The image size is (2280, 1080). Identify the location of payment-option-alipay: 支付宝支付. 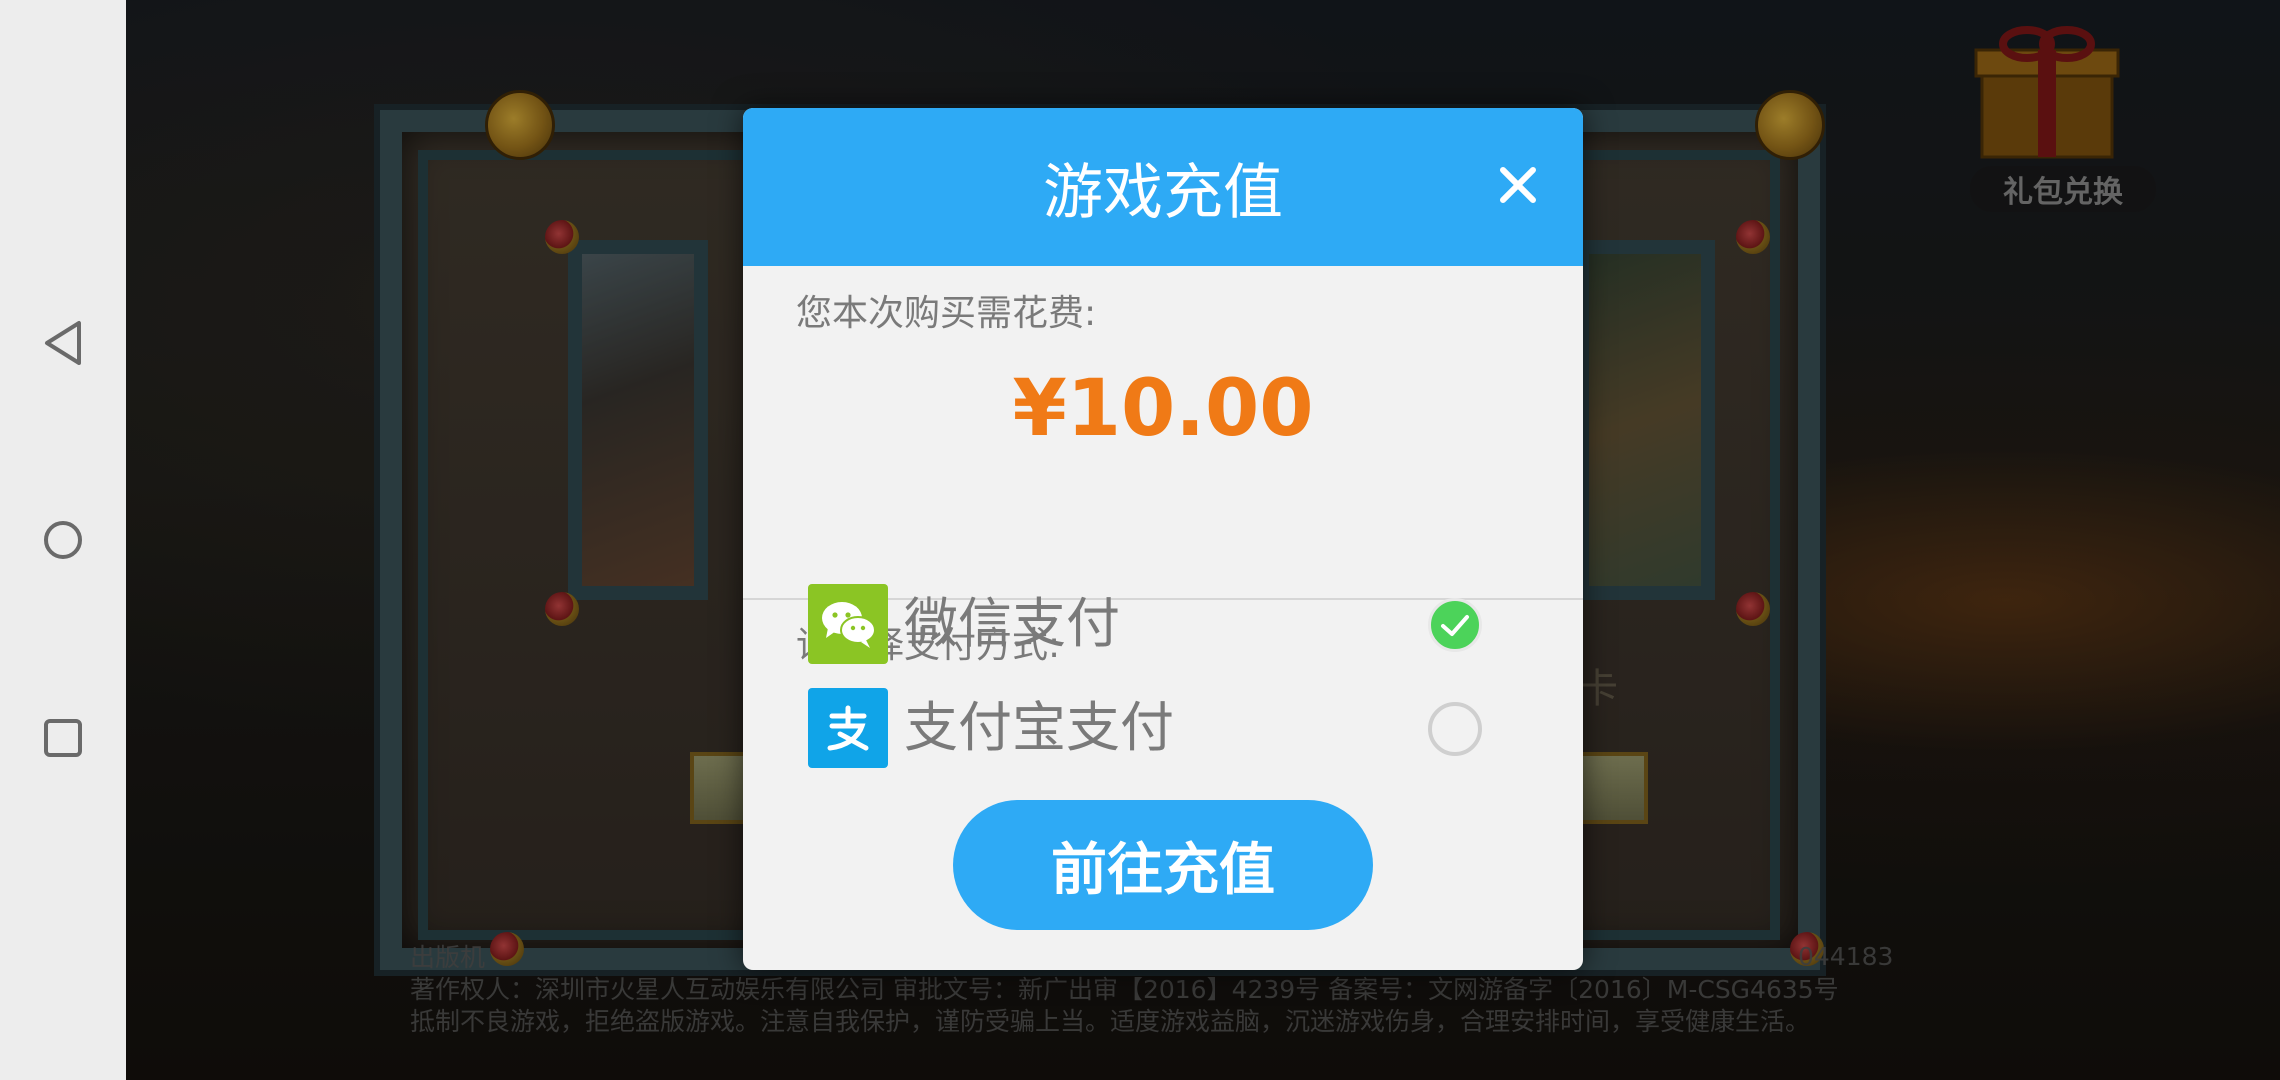
(1168, 728).